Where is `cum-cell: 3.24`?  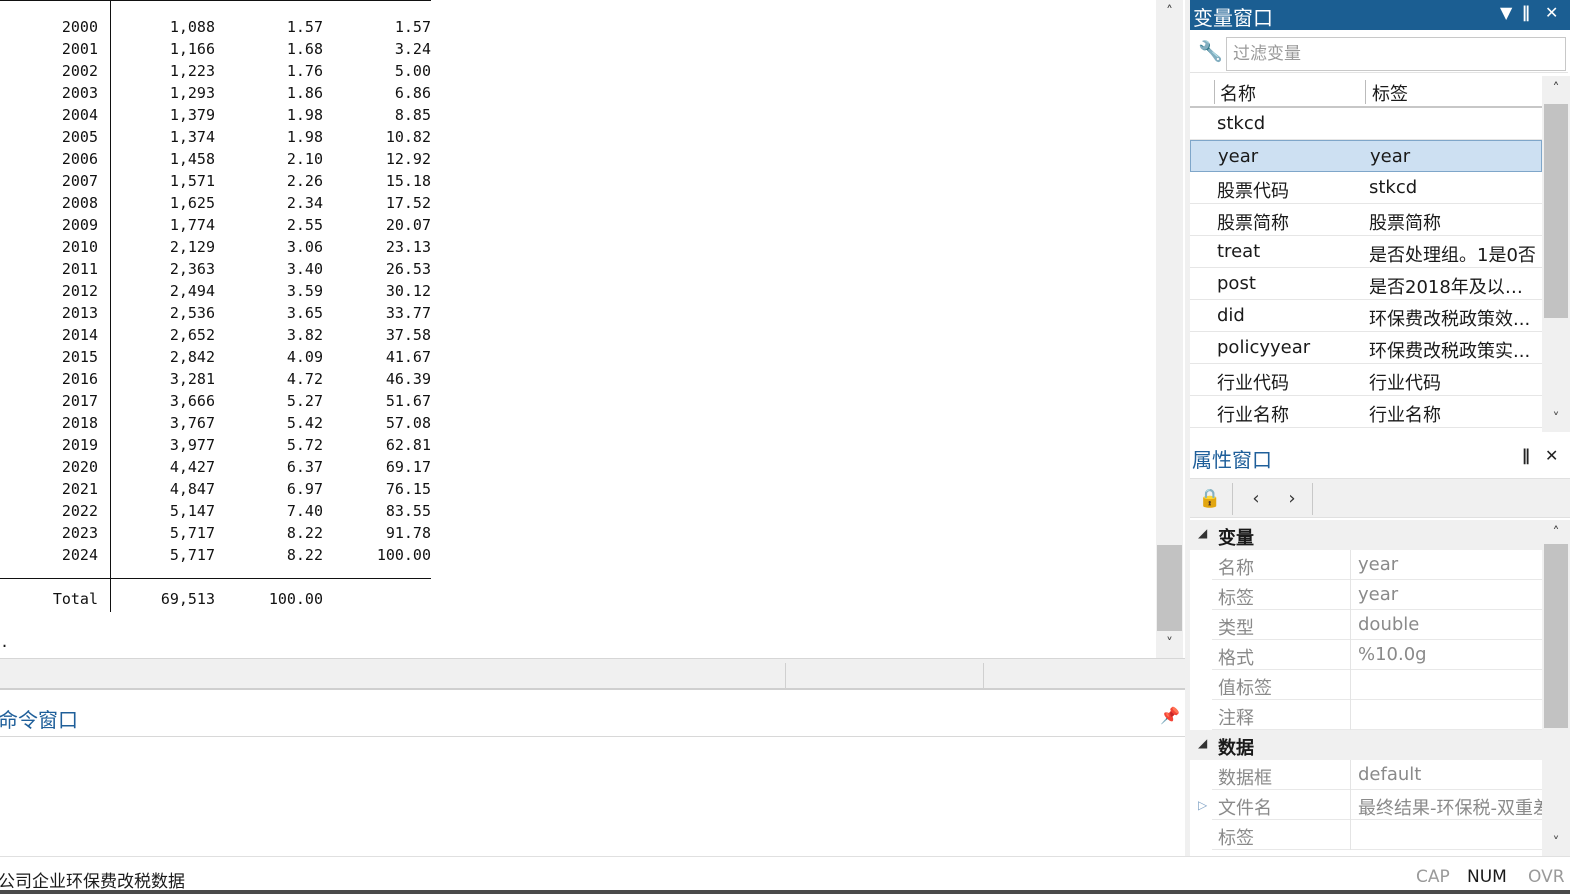 cum-cell: 3.24 is located at coordinates (412, 49).